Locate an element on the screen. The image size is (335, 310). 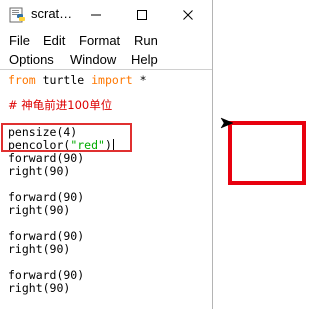
highlight-box is located at coordinates (66, 137).